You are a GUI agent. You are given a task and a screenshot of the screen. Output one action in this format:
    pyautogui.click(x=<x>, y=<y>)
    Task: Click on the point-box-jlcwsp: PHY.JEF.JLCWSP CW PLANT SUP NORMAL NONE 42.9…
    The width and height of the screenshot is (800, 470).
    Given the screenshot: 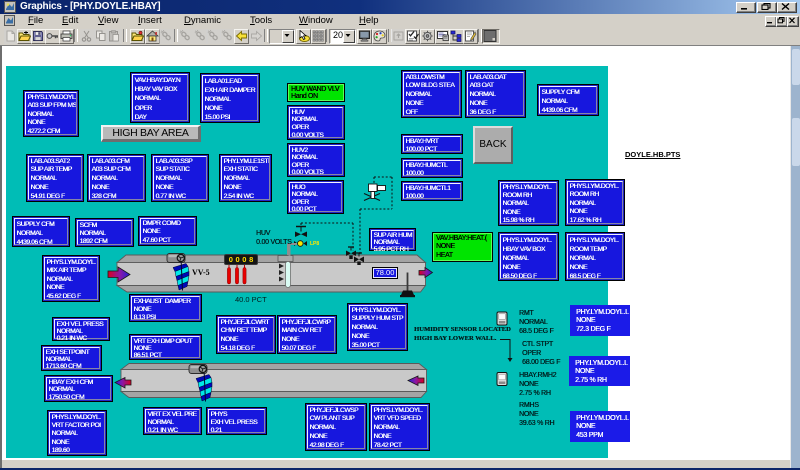 What is the action you would take?
    pyautogui.click(x=336, y=427)
    